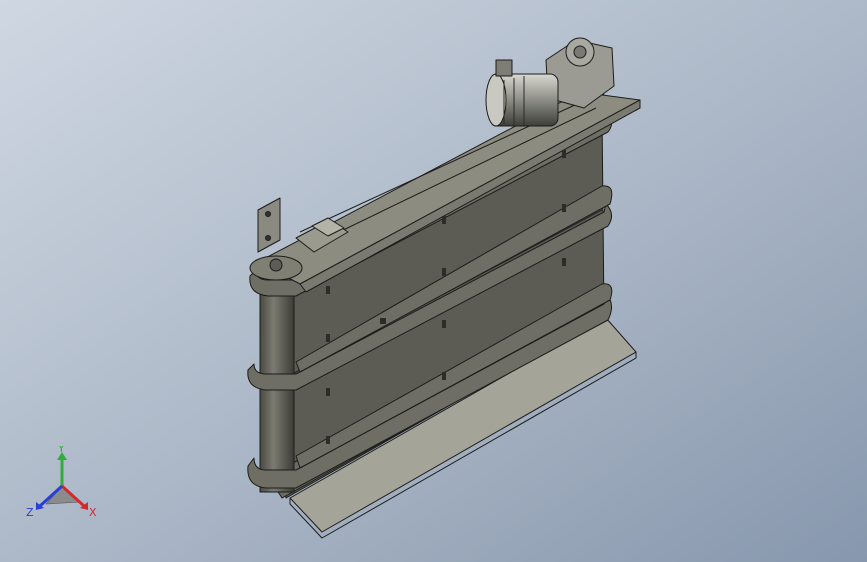 The image size is (867, 562). I want to click on y-axis-label: Y, so click(61, 450).